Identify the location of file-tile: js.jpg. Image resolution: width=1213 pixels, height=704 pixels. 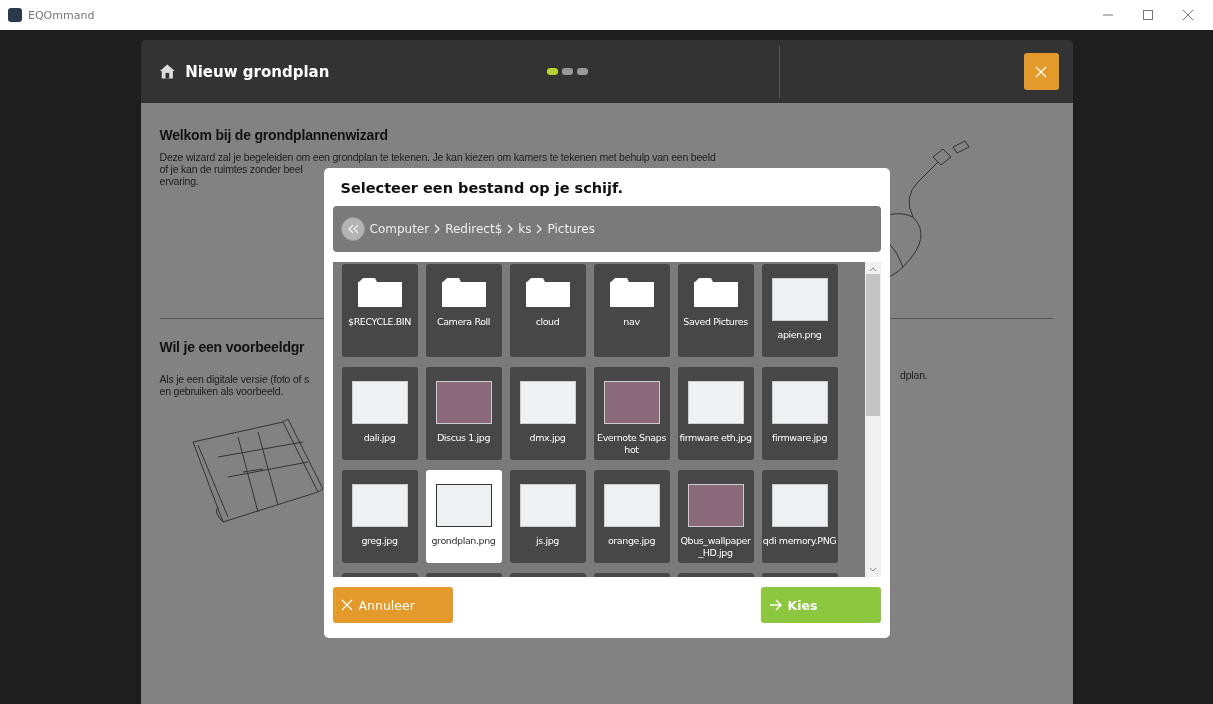
(547, 516).